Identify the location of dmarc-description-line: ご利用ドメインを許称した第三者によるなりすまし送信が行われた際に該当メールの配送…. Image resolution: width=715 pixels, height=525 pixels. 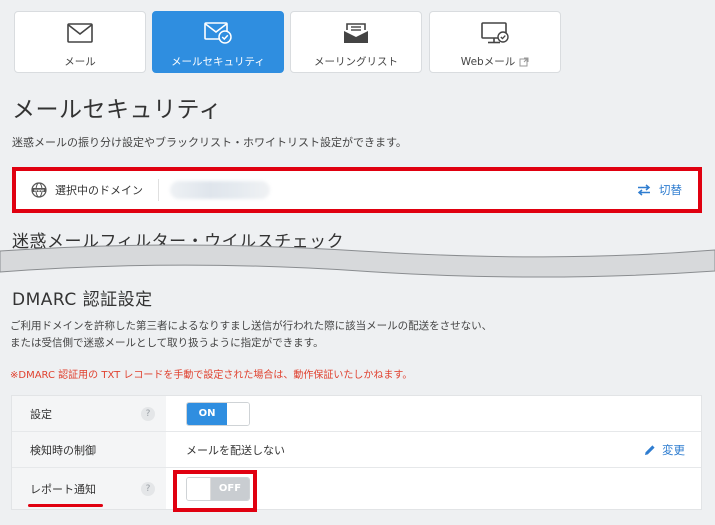
(251, 326).